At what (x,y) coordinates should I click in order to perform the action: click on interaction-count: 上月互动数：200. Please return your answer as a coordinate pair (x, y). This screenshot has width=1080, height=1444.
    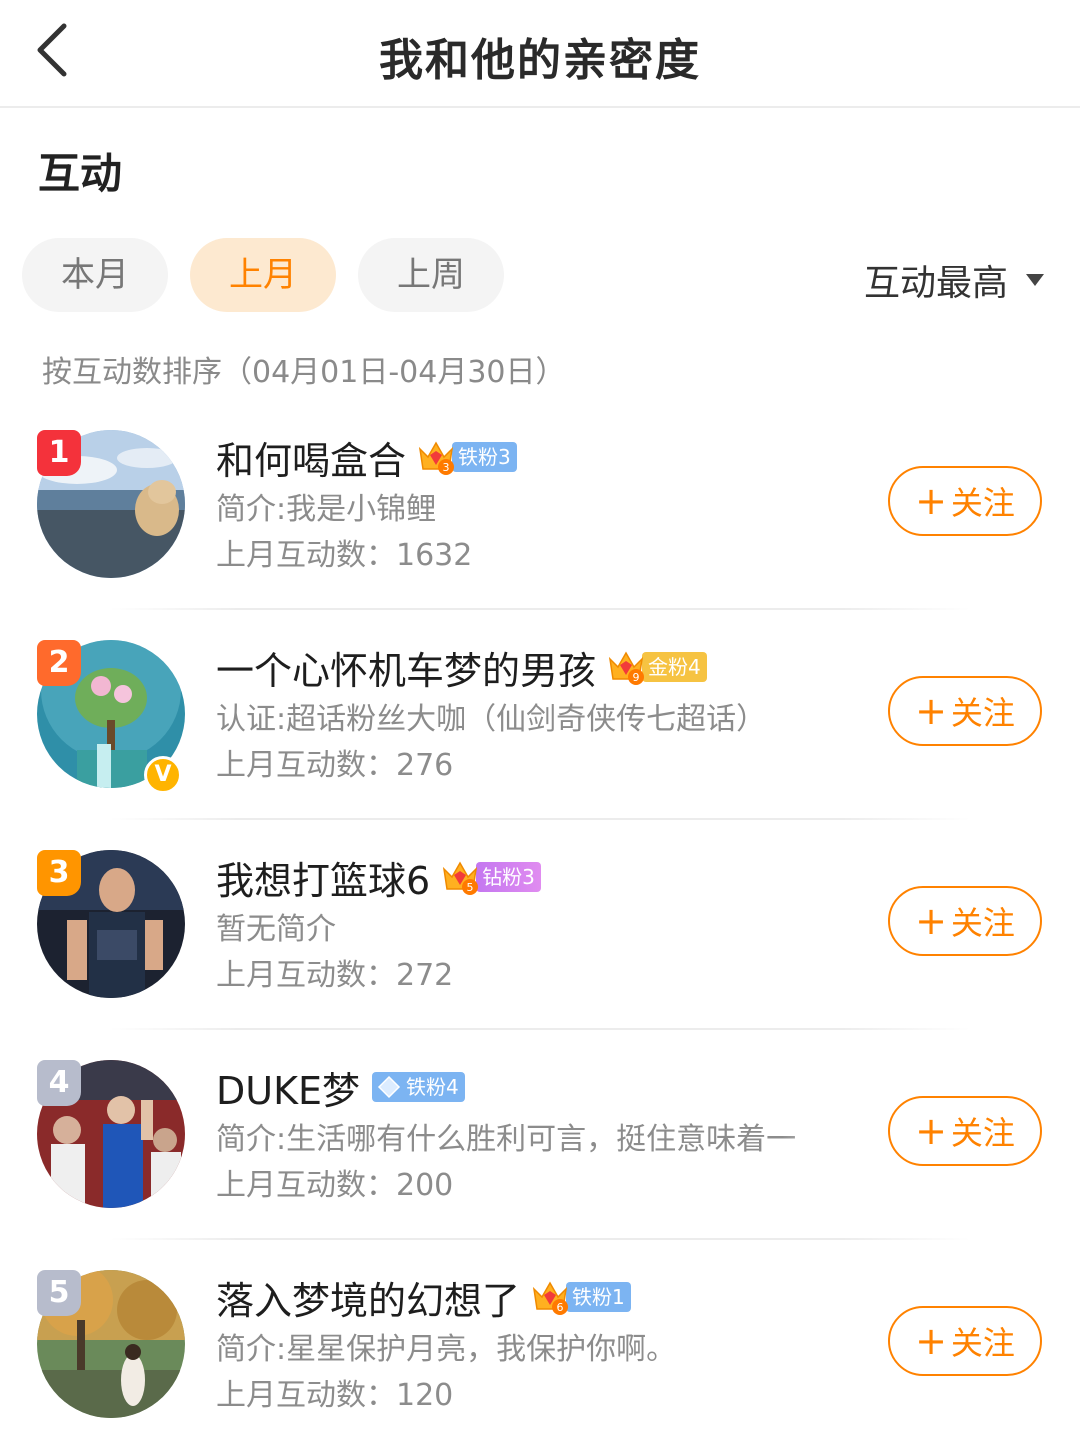
    Looking at the image, I should click on (335, 1185).